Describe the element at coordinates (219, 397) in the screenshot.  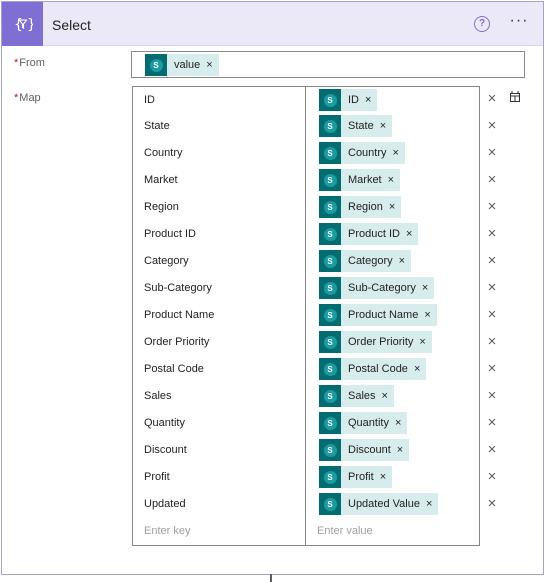
I see `map-key-input: Sales` at that location.